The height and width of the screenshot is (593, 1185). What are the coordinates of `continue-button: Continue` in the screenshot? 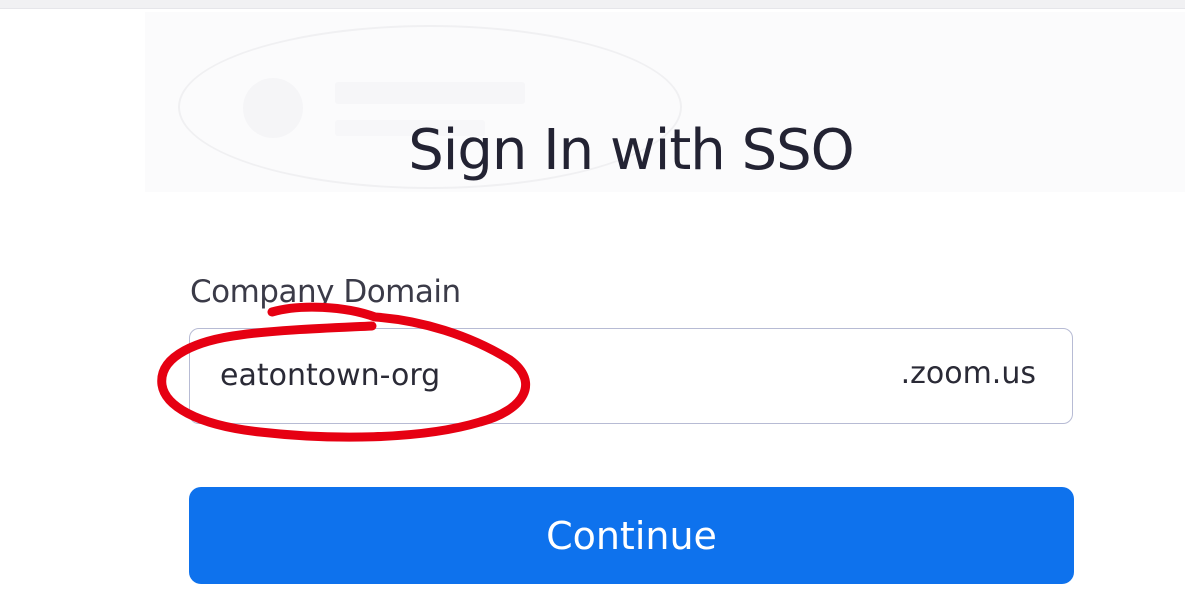 It's located at (631, 535).